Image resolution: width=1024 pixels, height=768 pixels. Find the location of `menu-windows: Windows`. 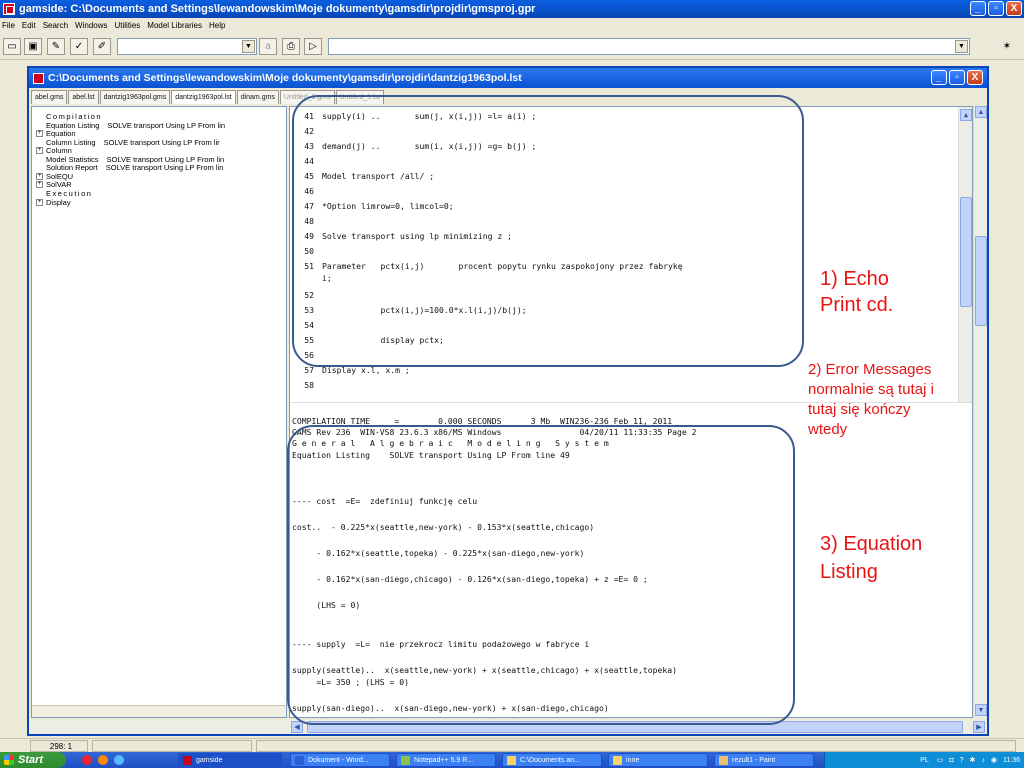

menu-windows: Windows is located at coordinates (91, 25).